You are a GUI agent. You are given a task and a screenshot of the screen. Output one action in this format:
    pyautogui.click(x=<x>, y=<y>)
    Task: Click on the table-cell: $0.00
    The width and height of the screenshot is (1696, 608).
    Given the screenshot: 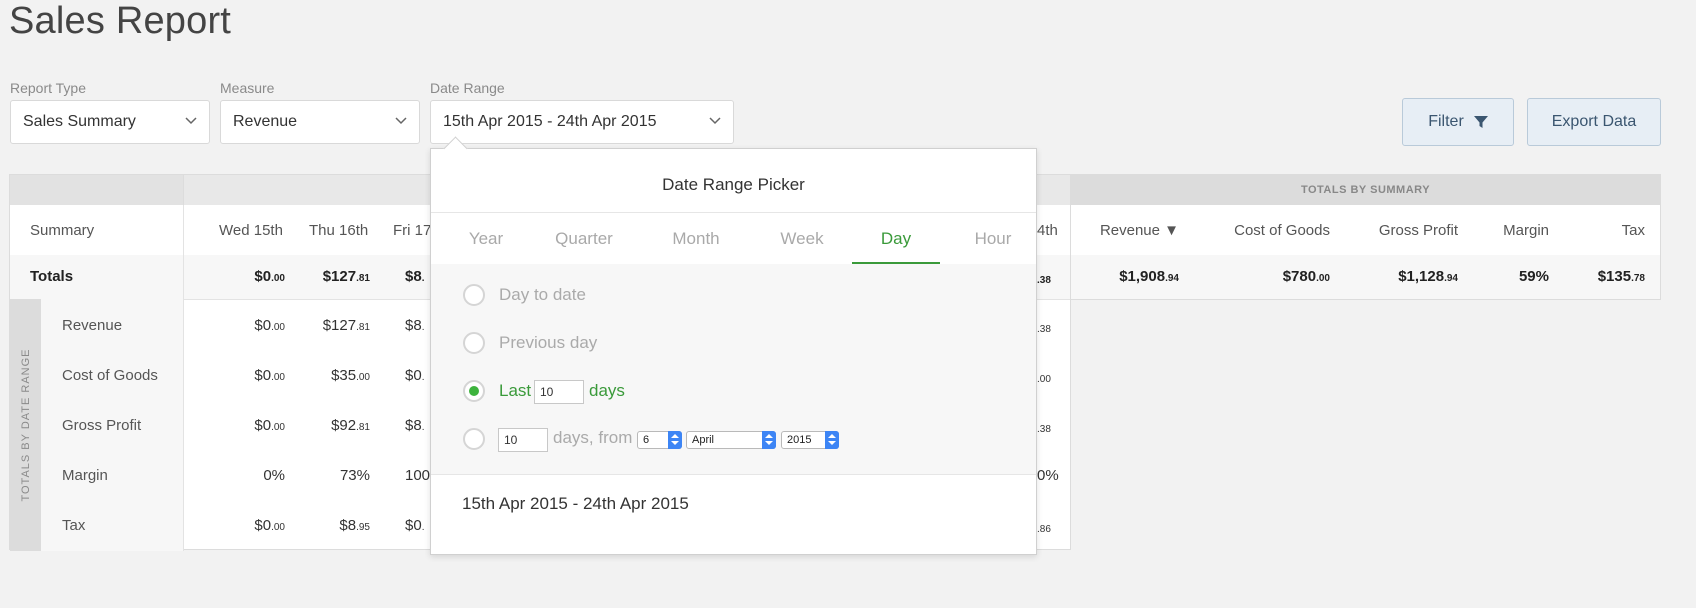 What is the action you would take?
    pyautogui.click(x=269, y=375)
    